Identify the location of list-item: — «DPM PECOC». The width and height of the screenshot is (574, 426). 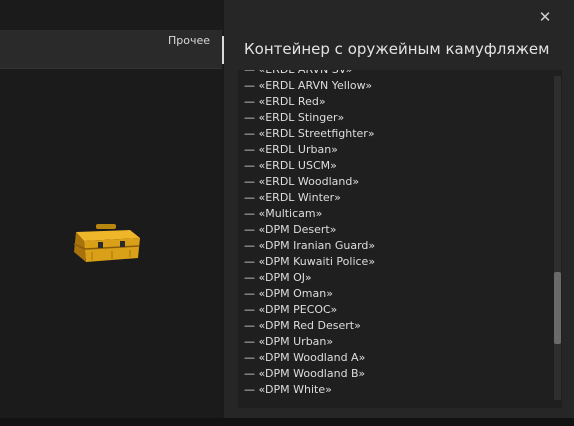
(291, 309).